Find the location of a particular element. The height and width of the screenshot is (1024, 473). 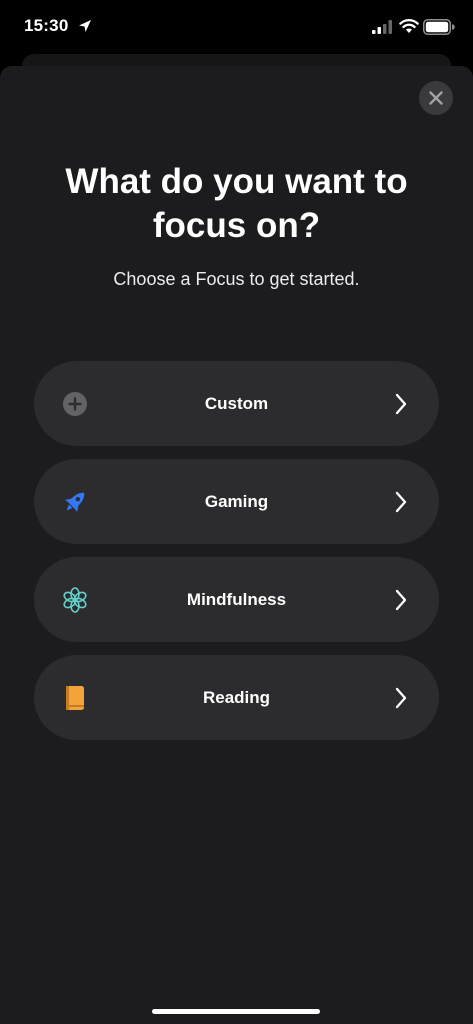

focus-option-mindfulness: Mindfulness is located at coordinates (236, 599).